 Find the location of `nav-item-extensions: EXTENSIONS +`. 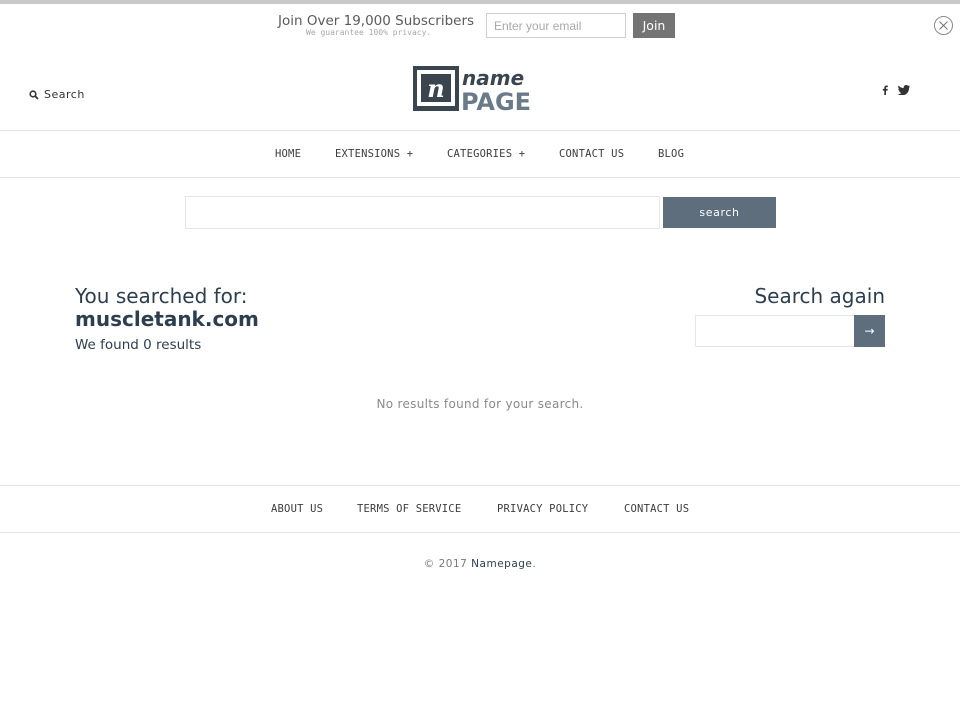

nav-item-extensions: EXTENSIONS + is located at coordinates (374, 154).